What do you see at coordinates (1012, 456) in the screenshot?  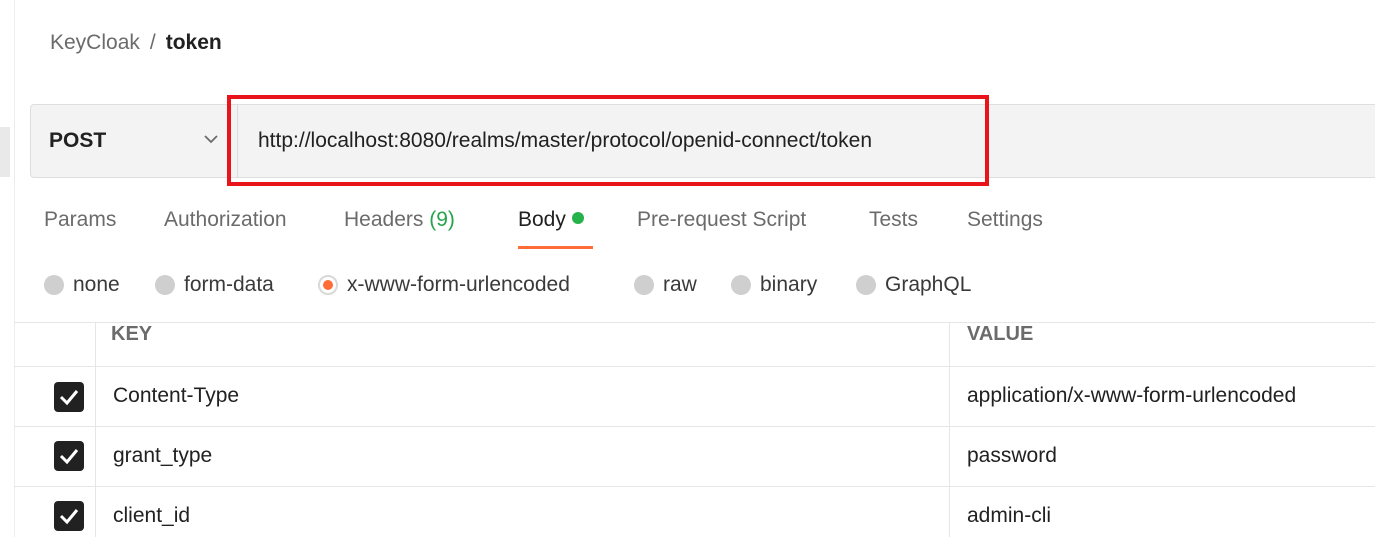 I see `row-value: password` at bounding box center [1012, 456].